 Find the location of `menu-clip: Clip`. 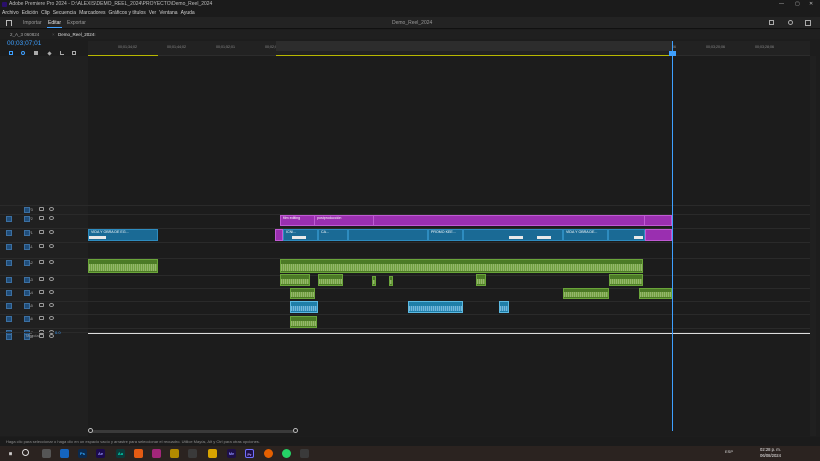

menu-clip: Clip is located at coordinates (45, 13).